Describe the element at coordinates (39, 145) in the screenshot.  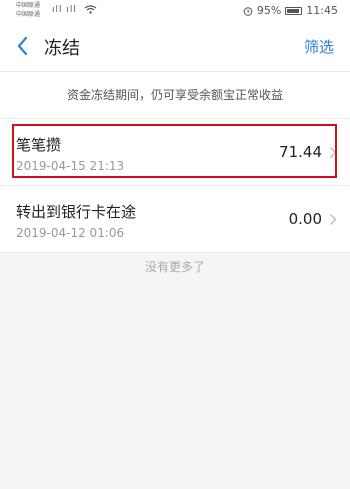
I see `item-name: 笔笔攒` at that location.